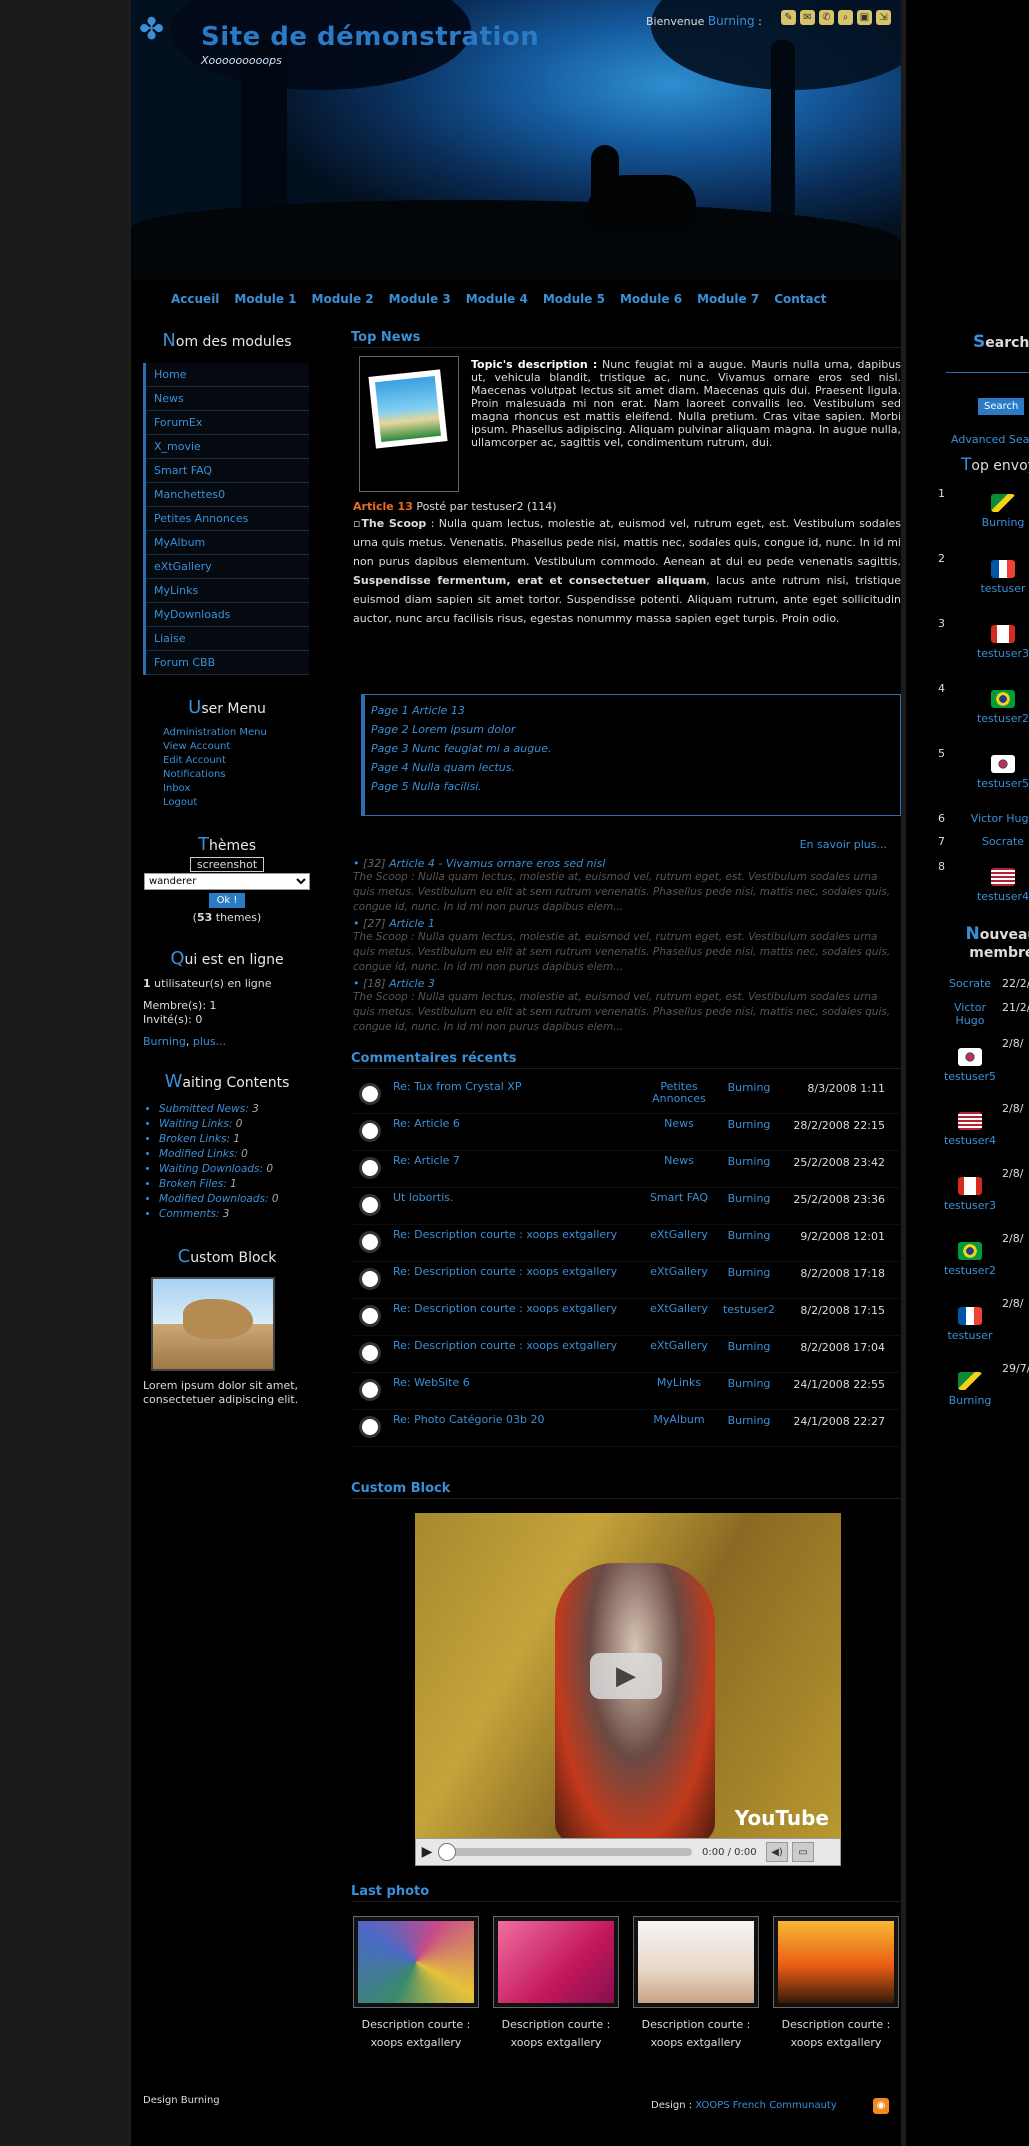 This screenshot has height=2146, width=1029. I want to click on news-title-link: Article 3, so click(412, 983).